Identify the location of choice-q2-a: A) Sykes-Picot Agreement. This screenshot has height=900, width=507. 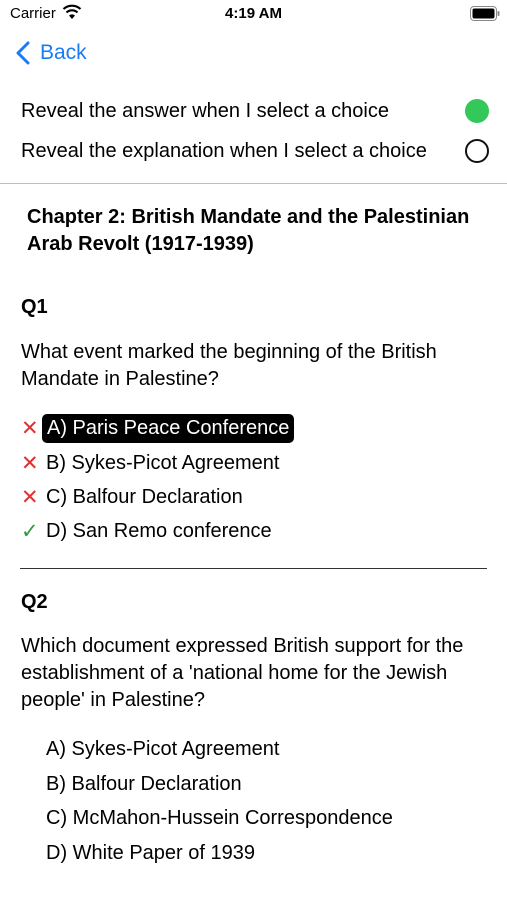
(152, 749).